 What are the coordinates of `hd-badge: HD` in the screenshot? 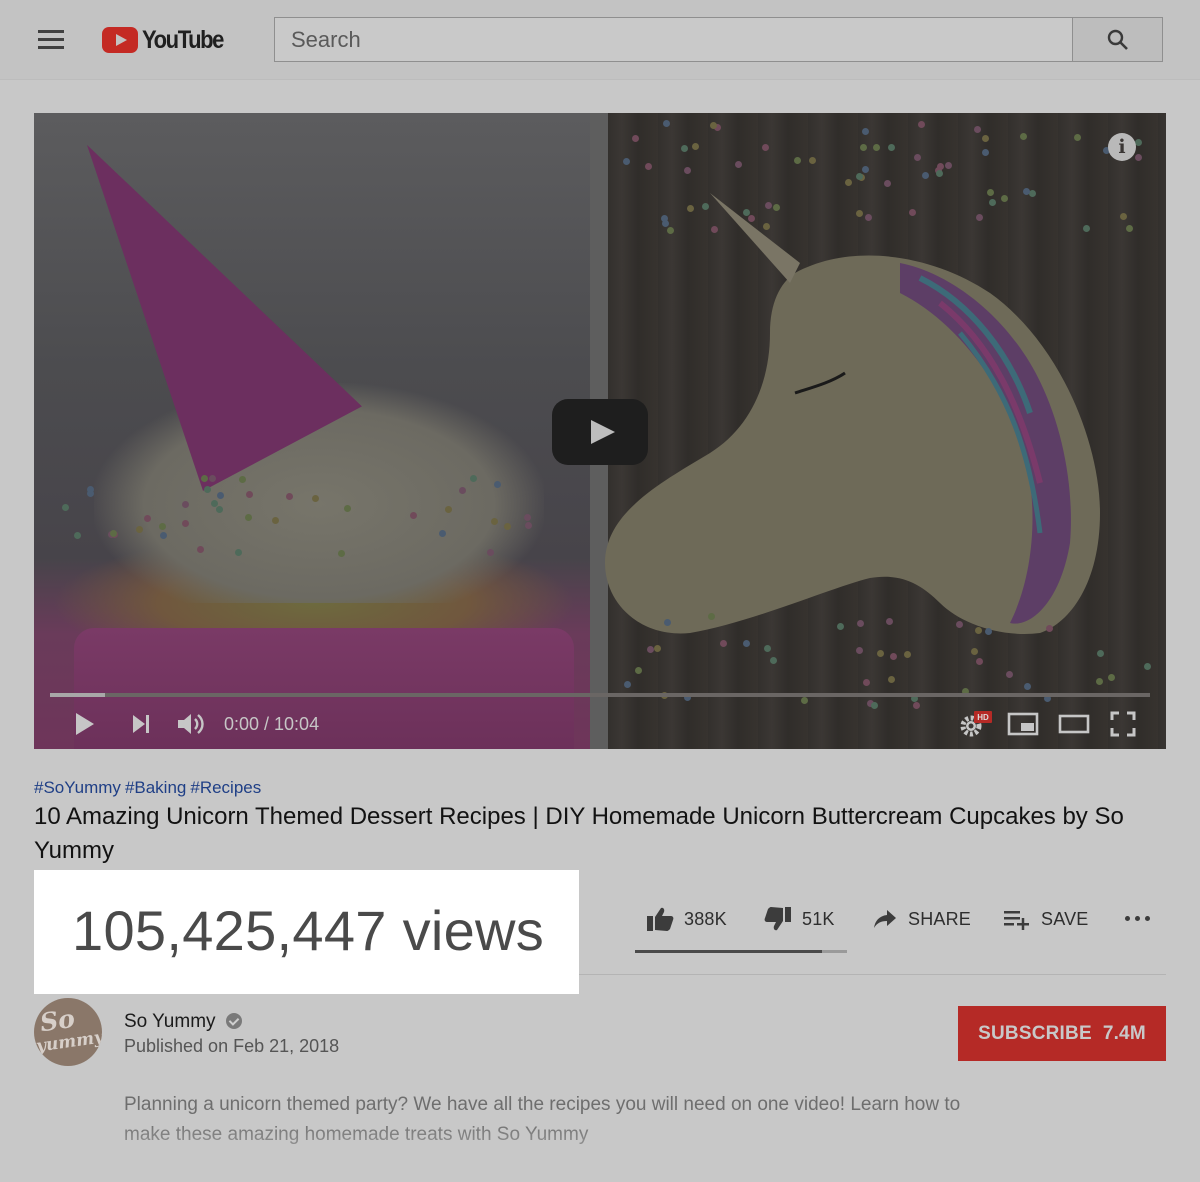 It's located at (983, 717).